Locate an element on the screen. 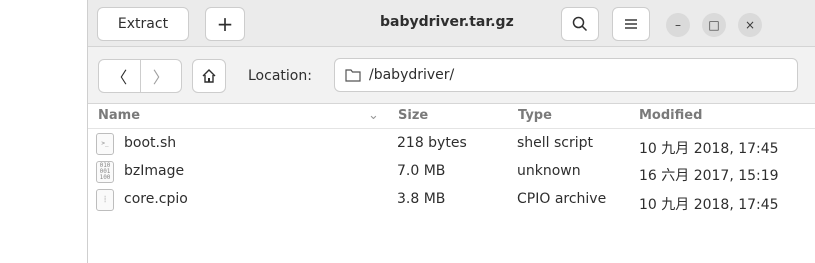 This screenshot has width=815, height=263. home-button is located at coordinates (209, 76).